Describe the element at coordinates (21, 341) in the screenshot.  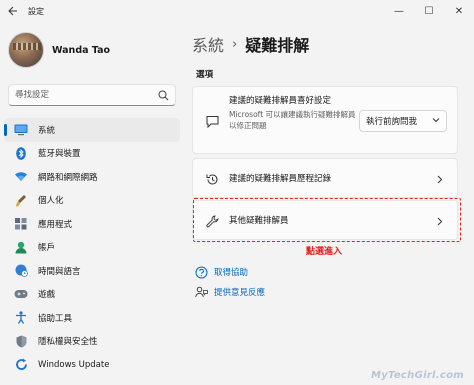
I see `shield-icon` at that location.